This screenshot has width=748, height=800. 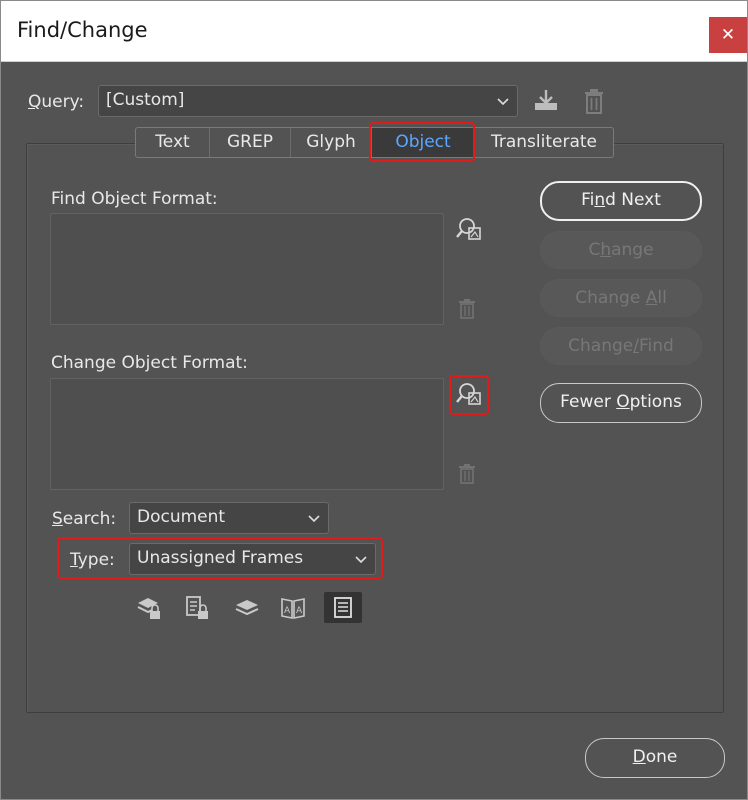 I want to click on query-select: [Custom], so click(x=308, y=101).